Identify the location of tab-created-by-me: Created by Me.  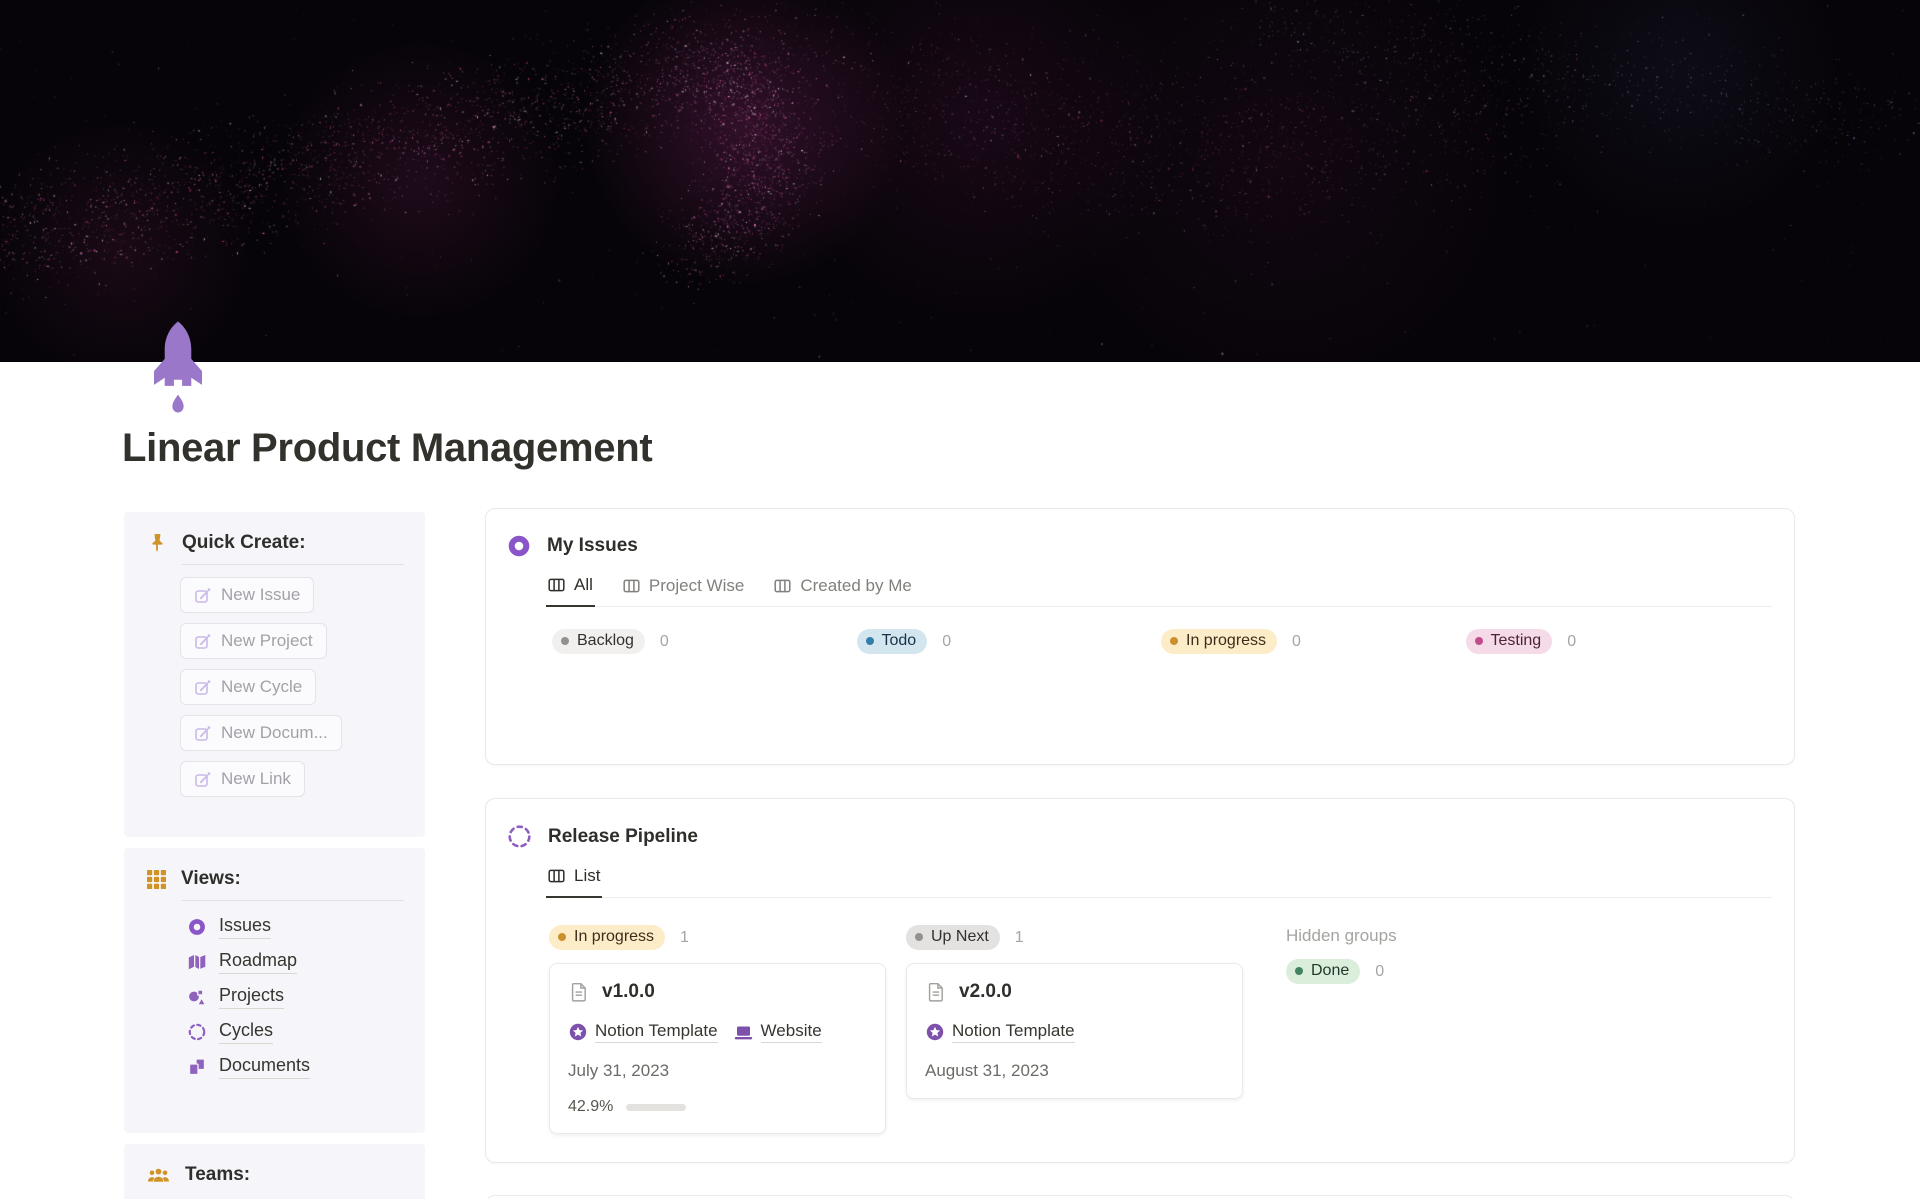
(843, 588).